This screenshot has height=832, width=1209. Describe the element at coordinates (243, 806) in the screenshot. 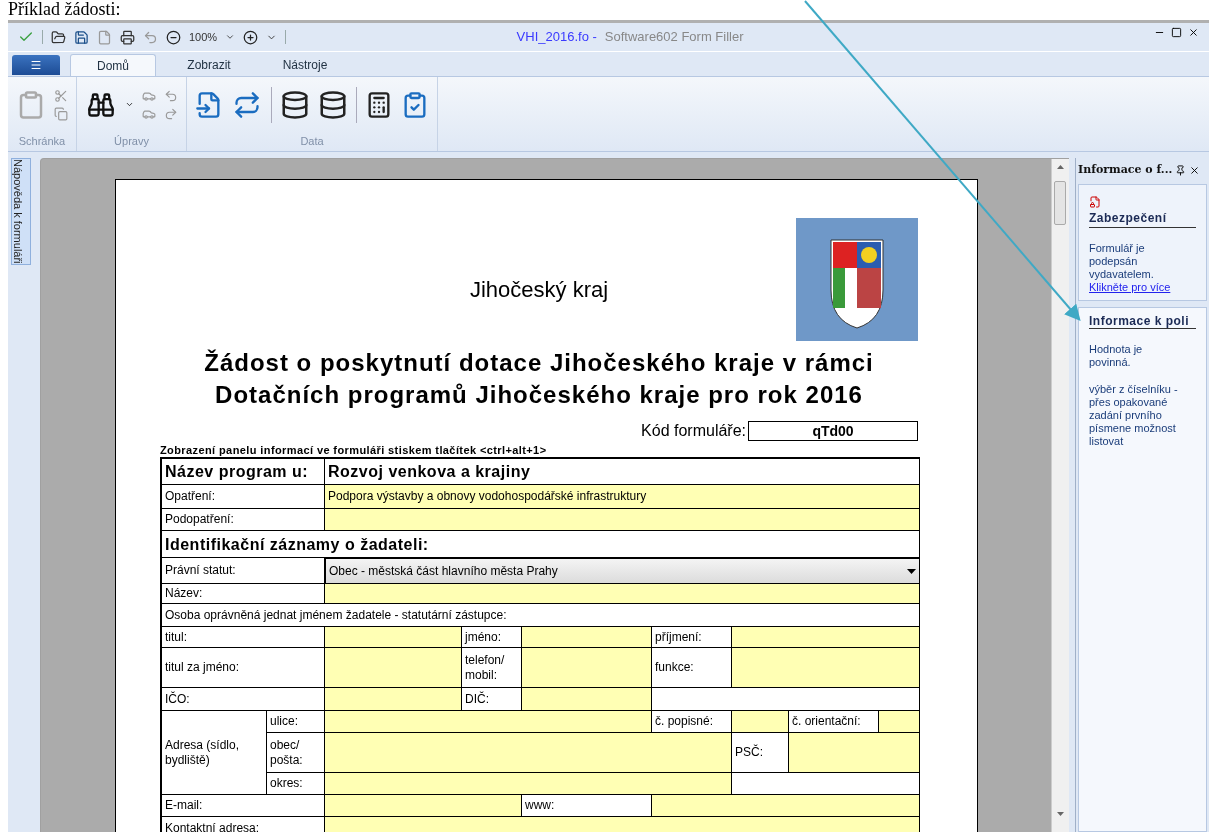

I see `form-label: E-mail:` at that location.